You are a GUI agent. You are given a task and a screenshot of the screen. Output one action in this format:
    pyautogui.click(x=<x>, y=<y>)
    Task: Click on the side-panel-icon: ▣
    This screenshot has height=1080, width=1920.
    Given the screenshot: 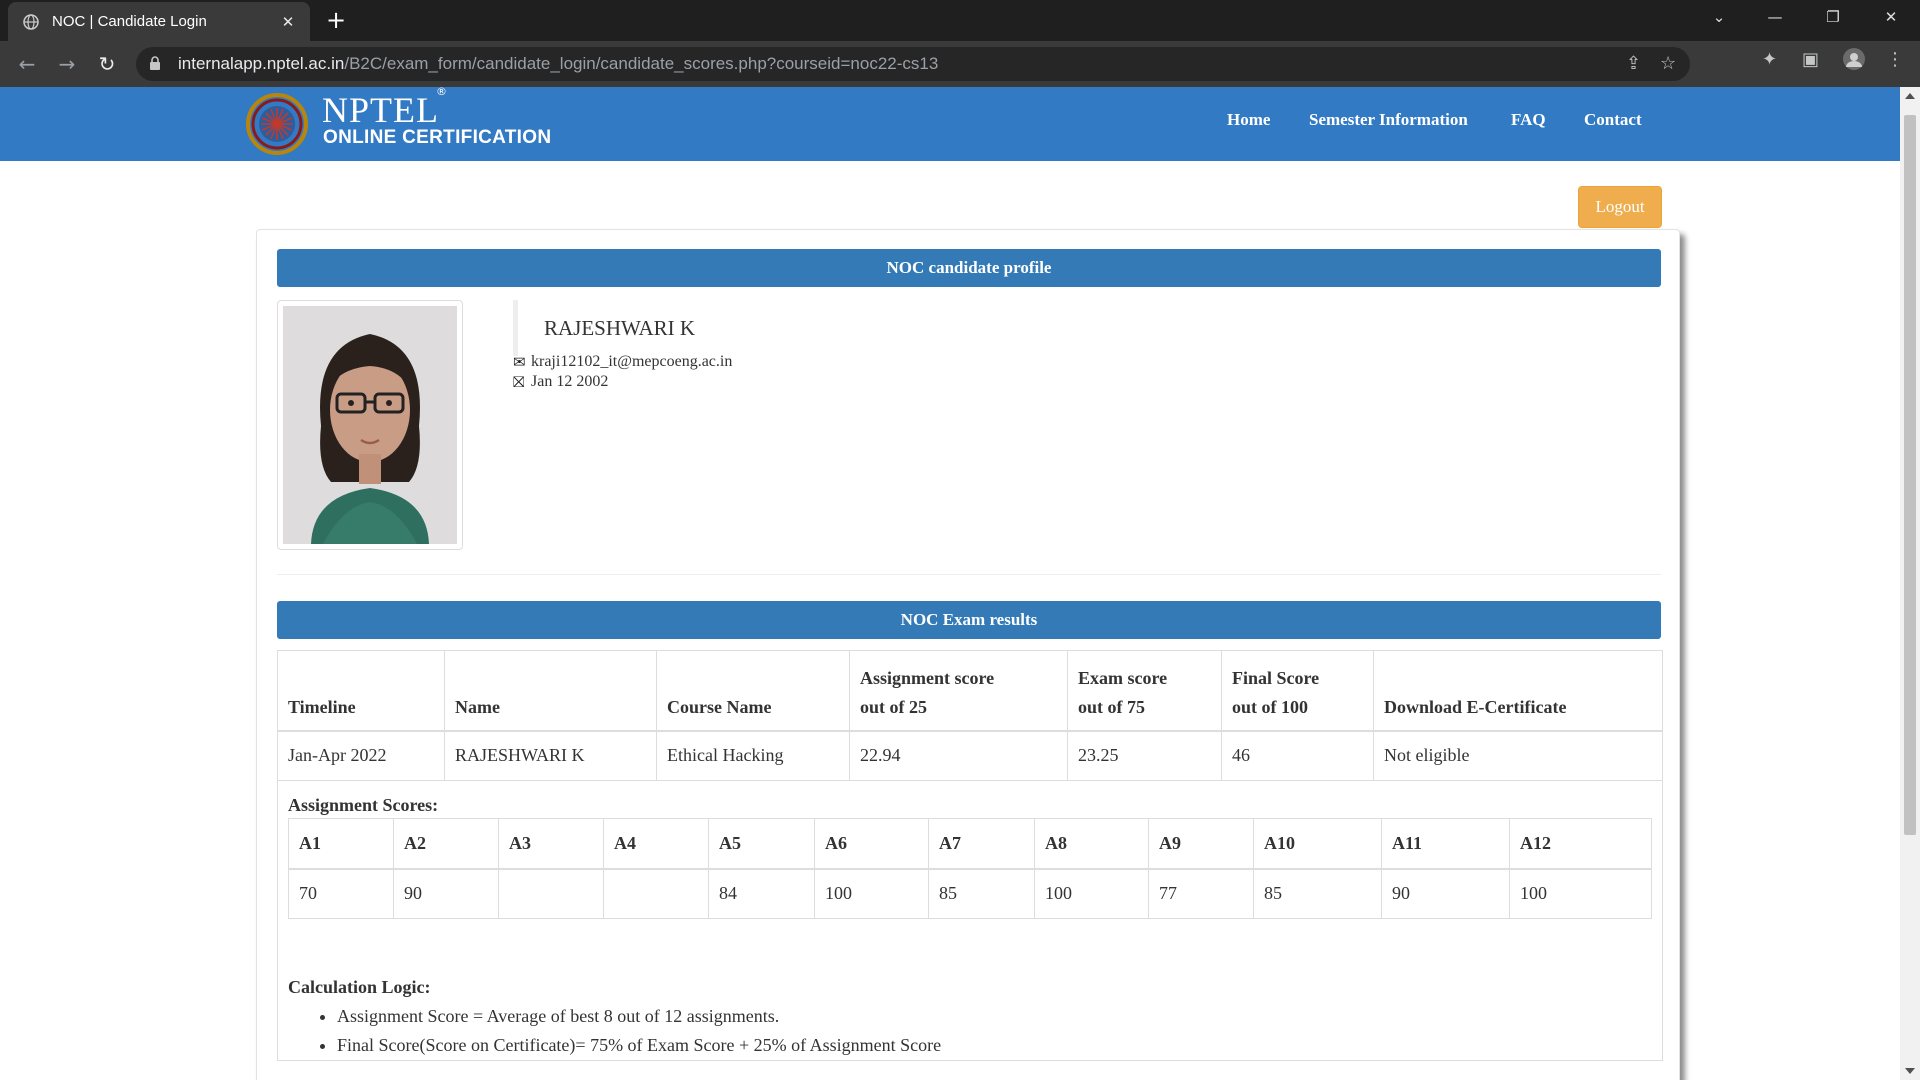 What is the action you would take?
    pyautogui.click(x=1810, y=59)
    